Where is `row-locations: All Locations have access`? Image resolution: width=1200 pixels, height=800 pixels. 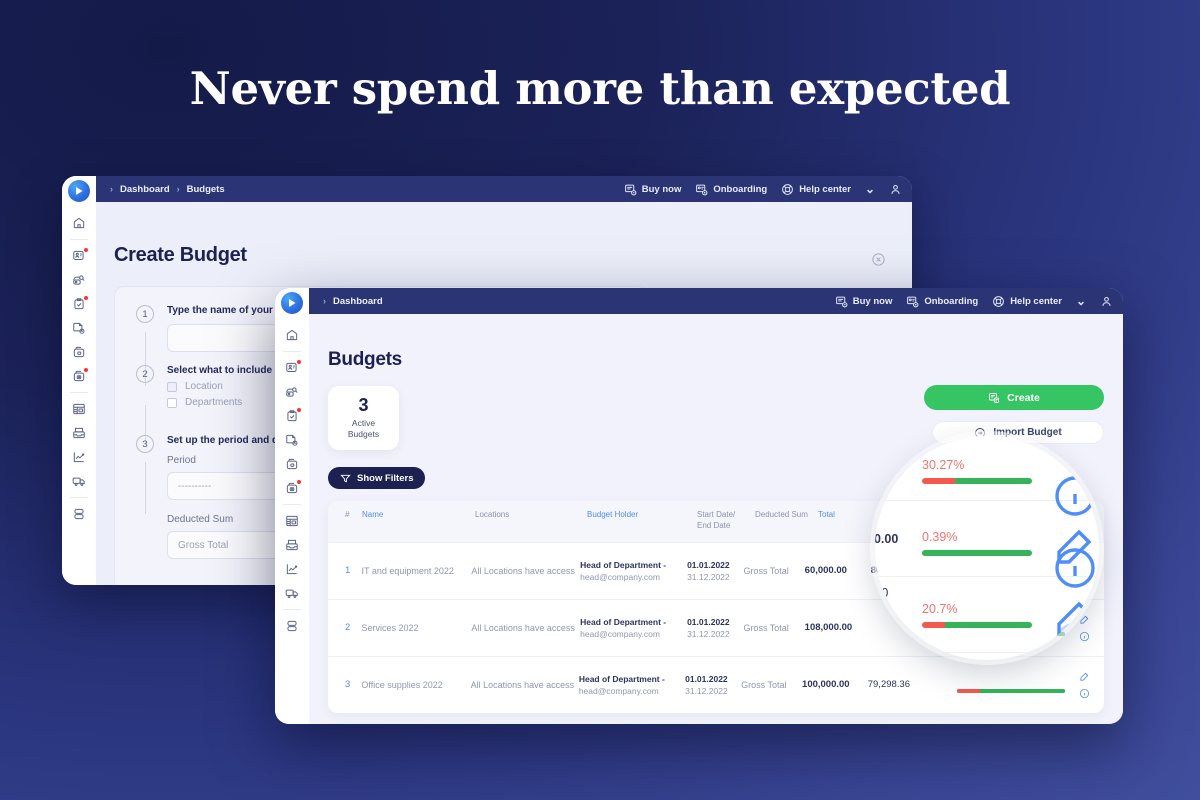
row-locations: All Locations have access is located at coordinates (523, 570).